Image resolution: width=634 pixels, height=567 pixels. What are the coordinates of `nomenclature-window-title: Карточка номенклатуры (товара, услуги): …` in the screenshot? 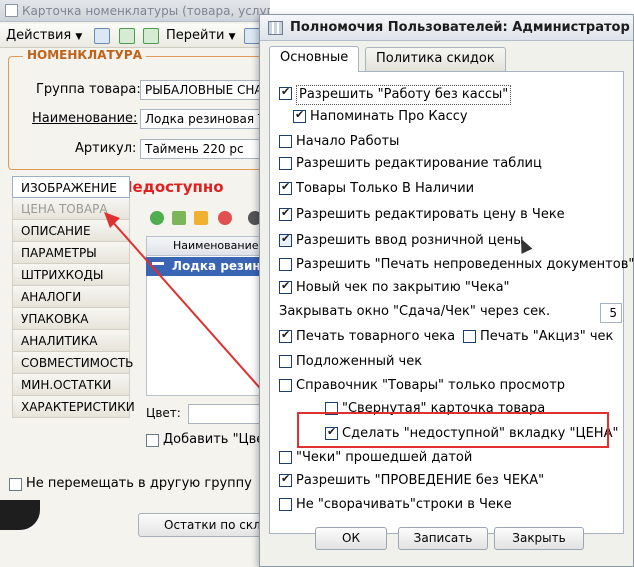 It's located at (146, 11).